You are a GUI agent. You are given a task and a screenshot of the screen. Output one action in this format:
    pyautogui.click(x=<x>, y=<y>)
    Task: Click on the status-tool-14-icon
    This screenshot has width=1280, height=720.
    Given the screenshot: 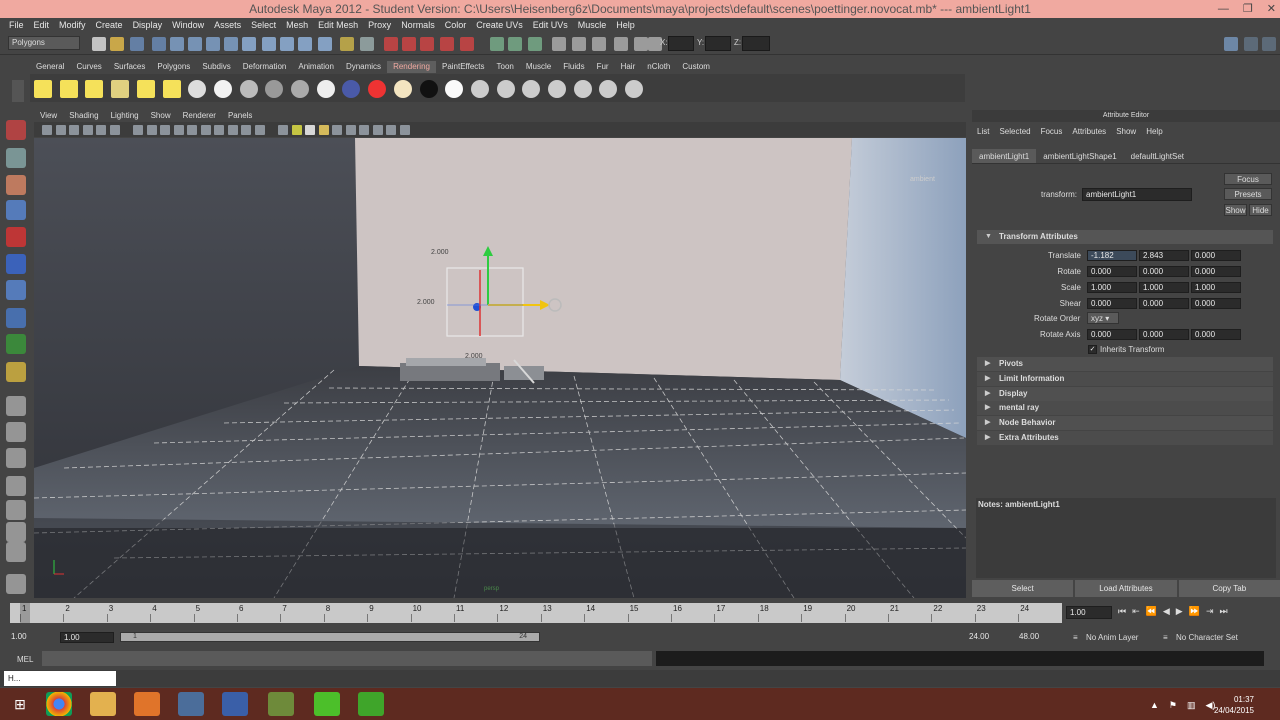 What is the action you would take?
    pyautogui.click(x=347, y=44)
    